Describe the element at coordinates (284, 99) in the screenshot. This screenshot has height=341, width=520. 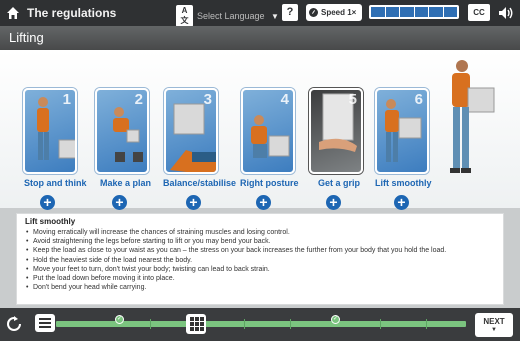
I see `step-number: 4` at that location.